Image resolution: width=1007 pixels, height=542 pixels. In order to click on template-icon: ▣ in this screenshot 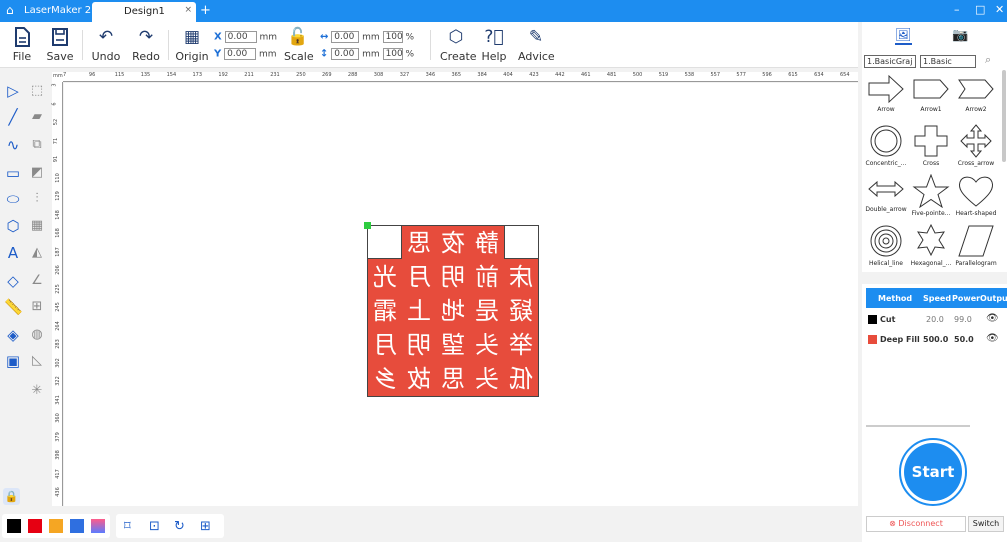, I will do `click(13, 361)`.